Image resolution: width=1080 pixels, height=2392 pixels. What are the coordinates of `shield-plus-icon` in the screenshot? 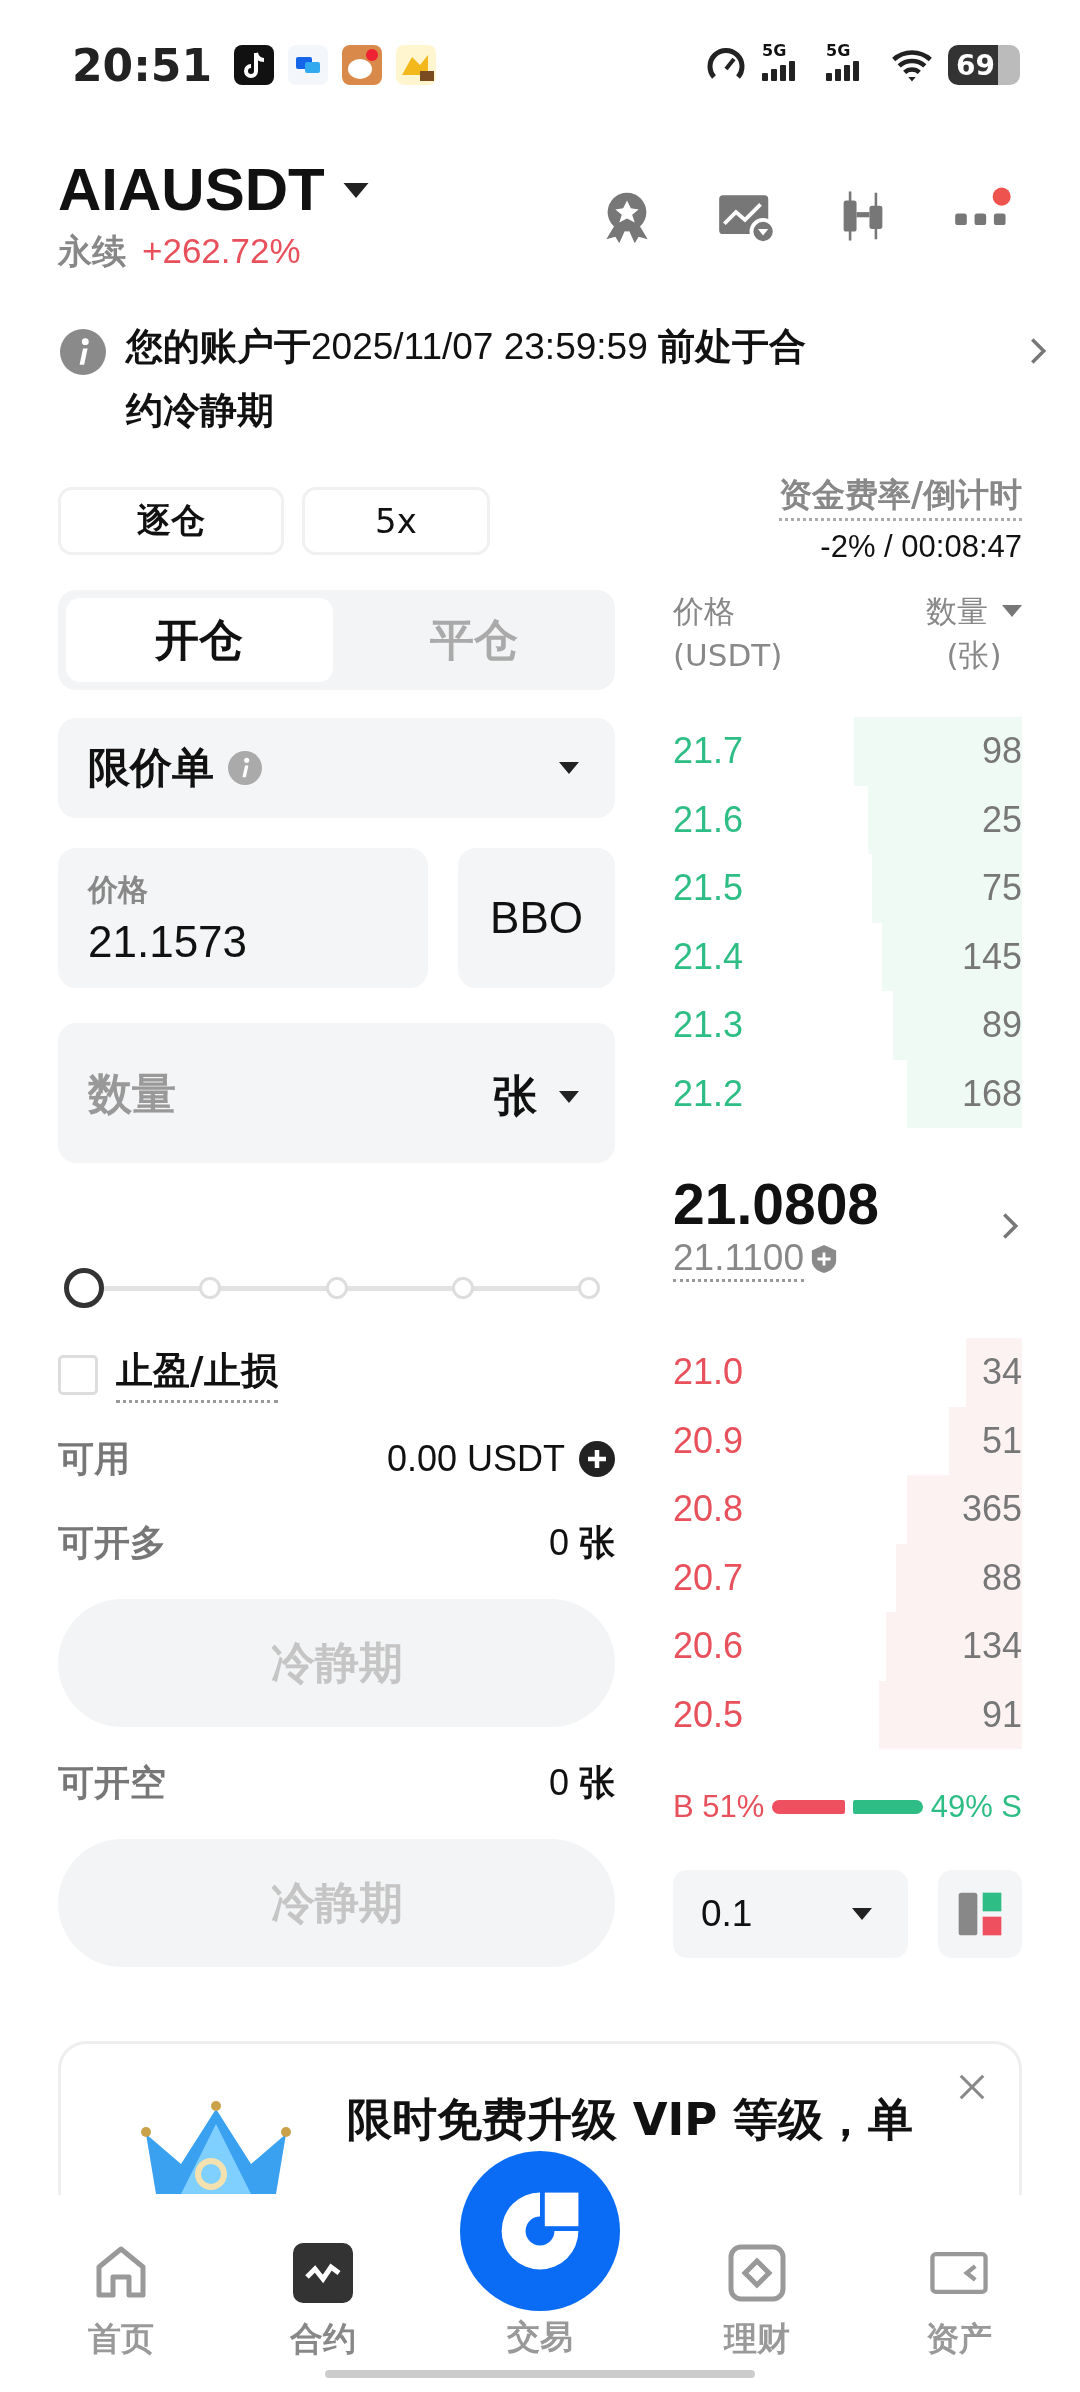 It's located at (824, 1259).